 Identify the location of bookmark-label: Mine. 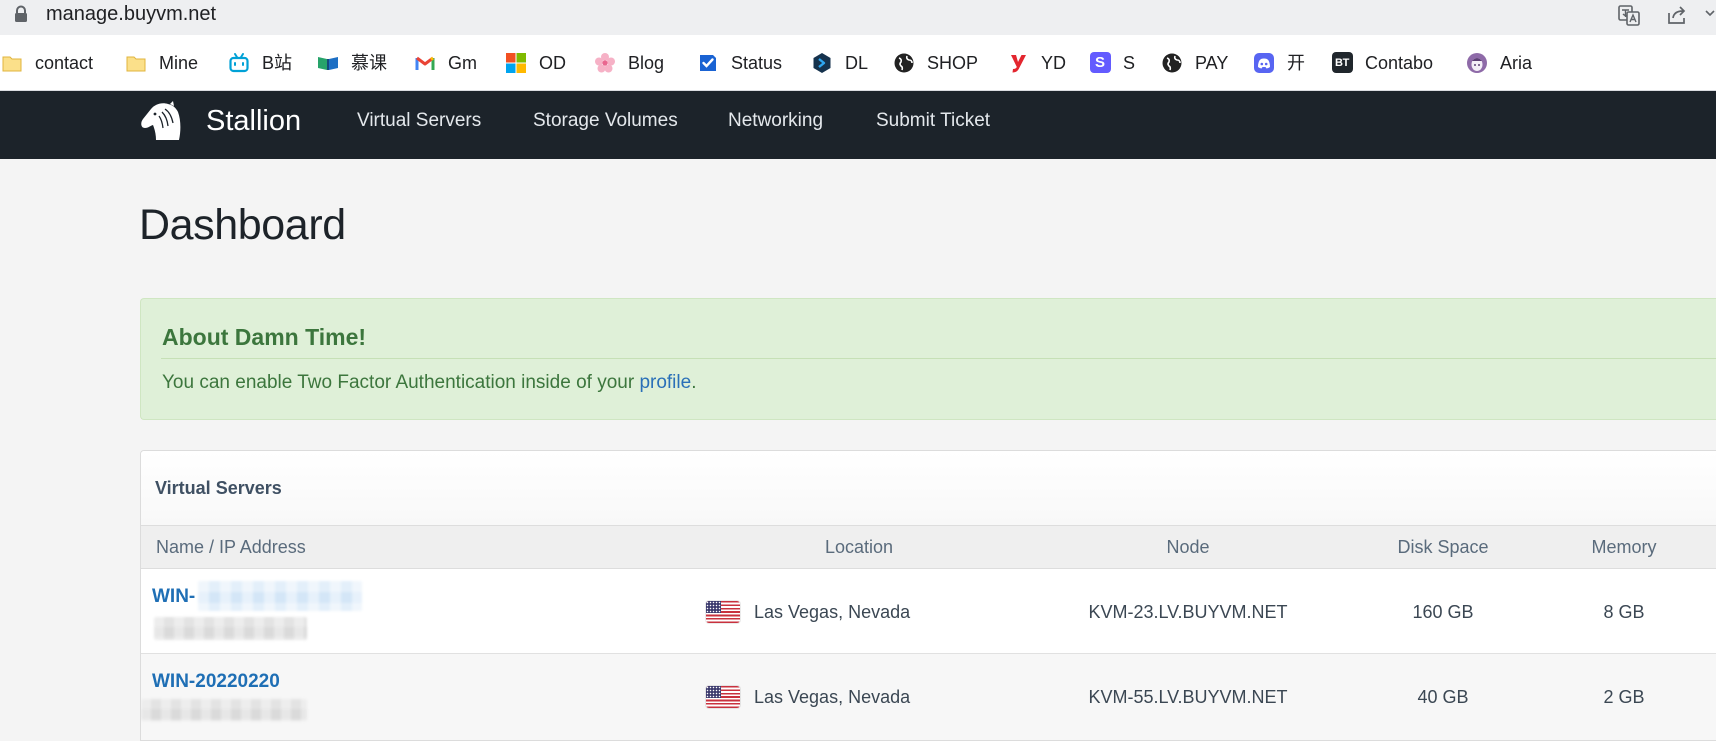
(179, 62).